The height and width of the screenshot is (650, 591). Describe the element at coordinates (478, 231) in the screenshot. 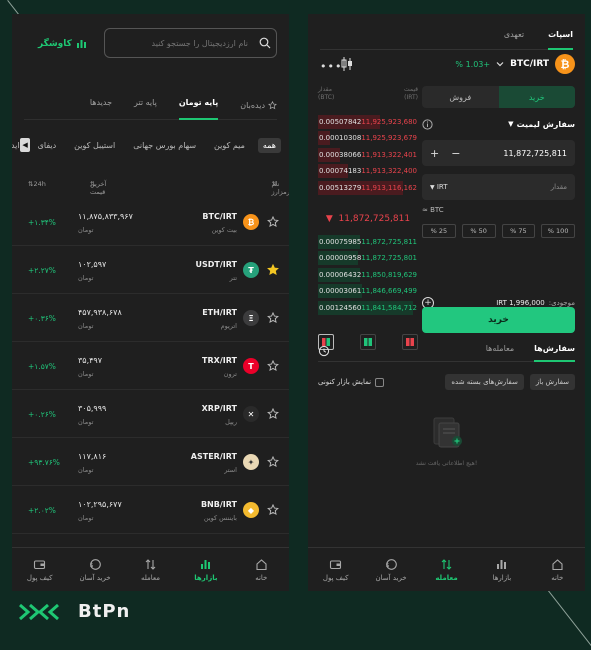

I see `percent-50-button: 50 %` at that location.